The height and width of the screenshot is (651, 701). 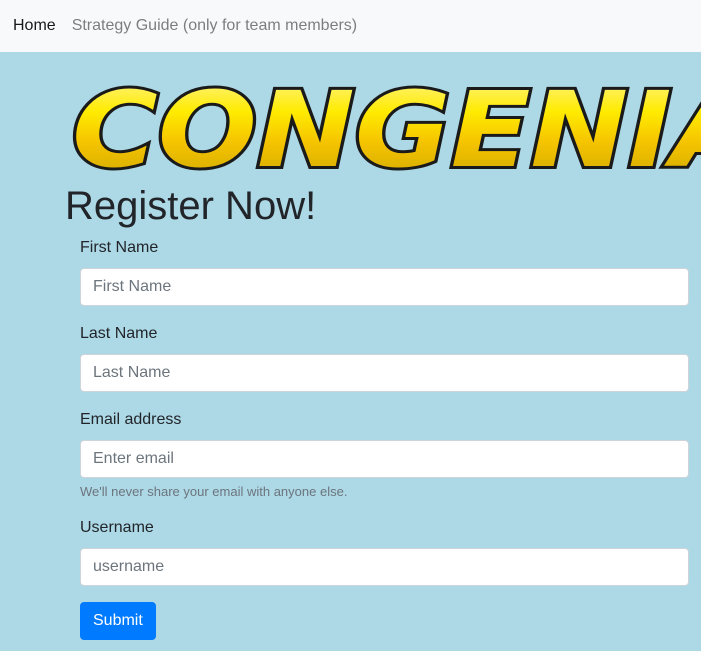 I want to click on page-title: Register Now!, so click(x=191, y=206).